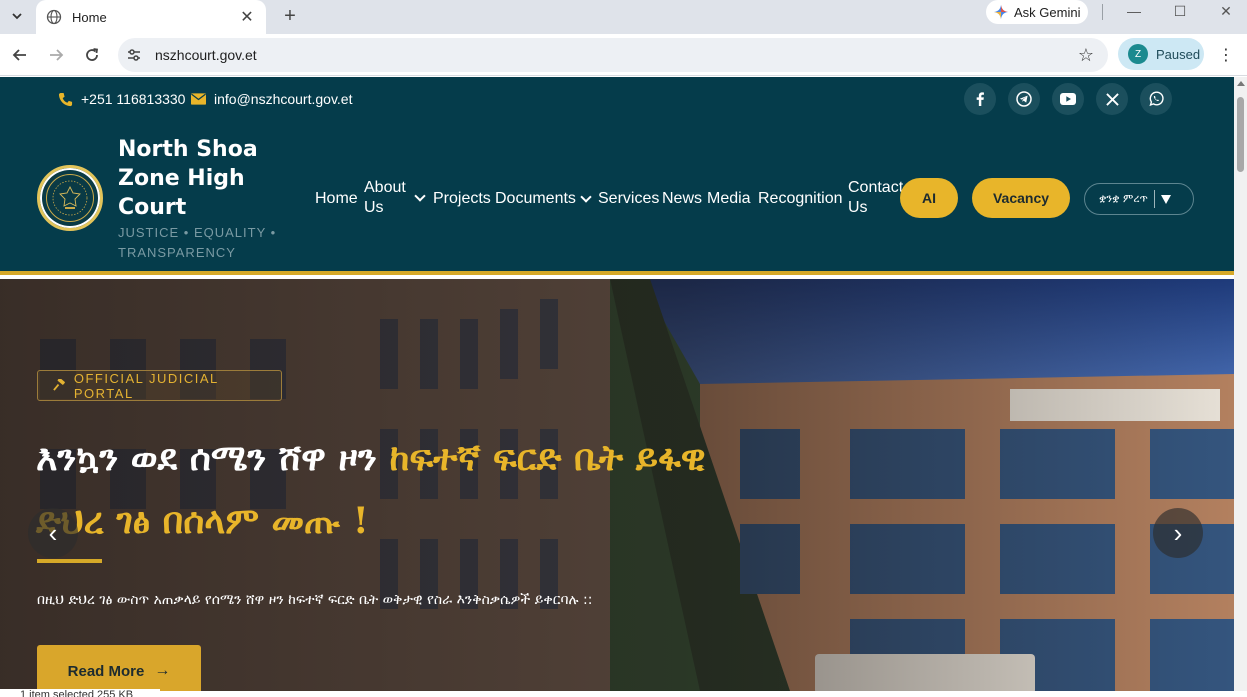 The height and width of the screenshot is (697, 1247). I want to click on phone-icon, so click(65, 99).